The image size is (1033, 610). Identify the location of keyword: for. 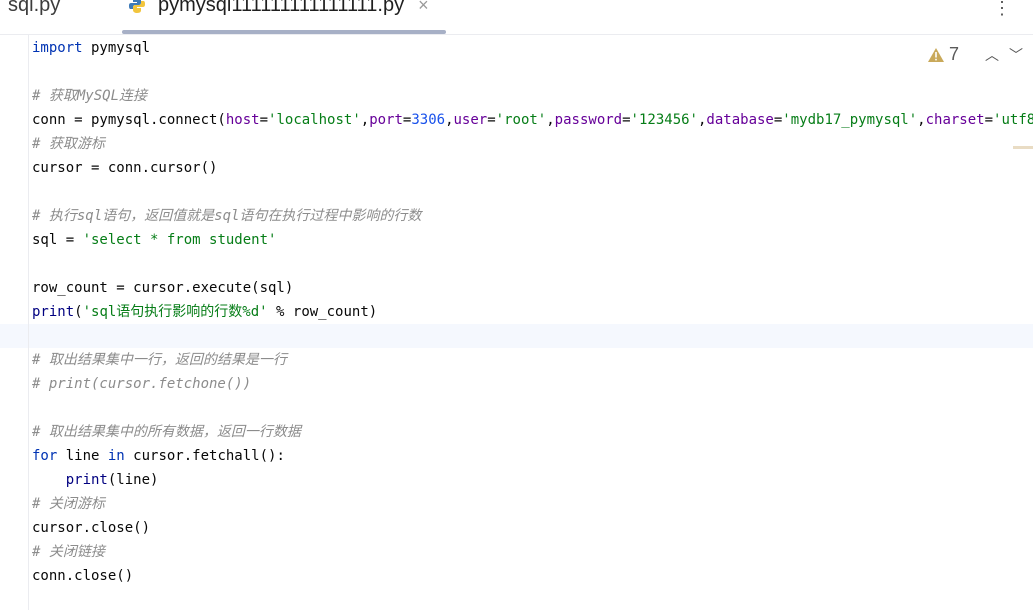
(45, 456).